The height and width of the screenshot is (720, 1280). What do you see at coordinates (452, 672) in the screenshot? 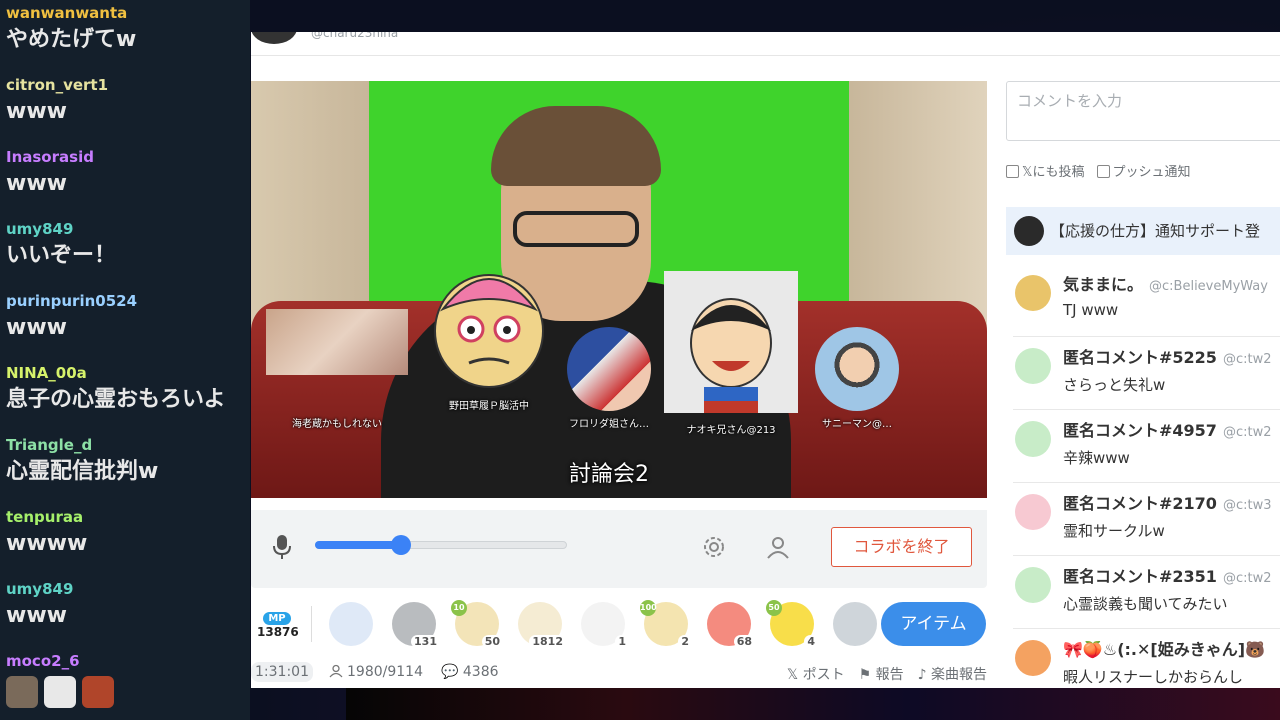
I see `comment-icon: 💬` at bounding box center [452, 672].